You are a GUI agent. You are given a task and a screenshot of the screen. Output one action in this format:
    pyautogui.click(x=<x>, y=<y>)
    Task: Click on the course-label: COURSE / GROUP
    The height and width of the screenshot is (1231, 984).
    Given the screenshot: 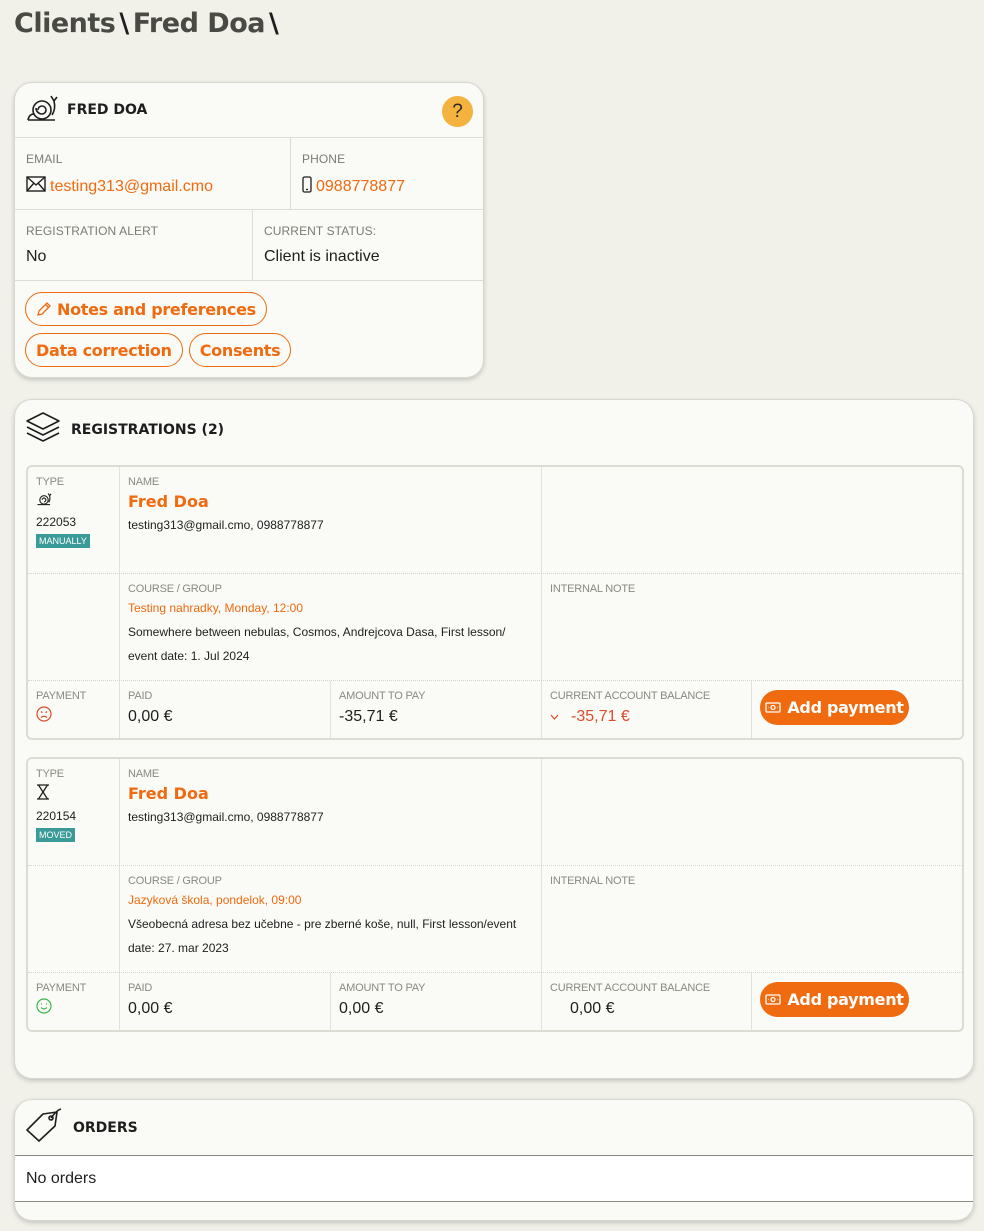 What is the action you would take?
    pyautogui.click(x=175, y=589)
    